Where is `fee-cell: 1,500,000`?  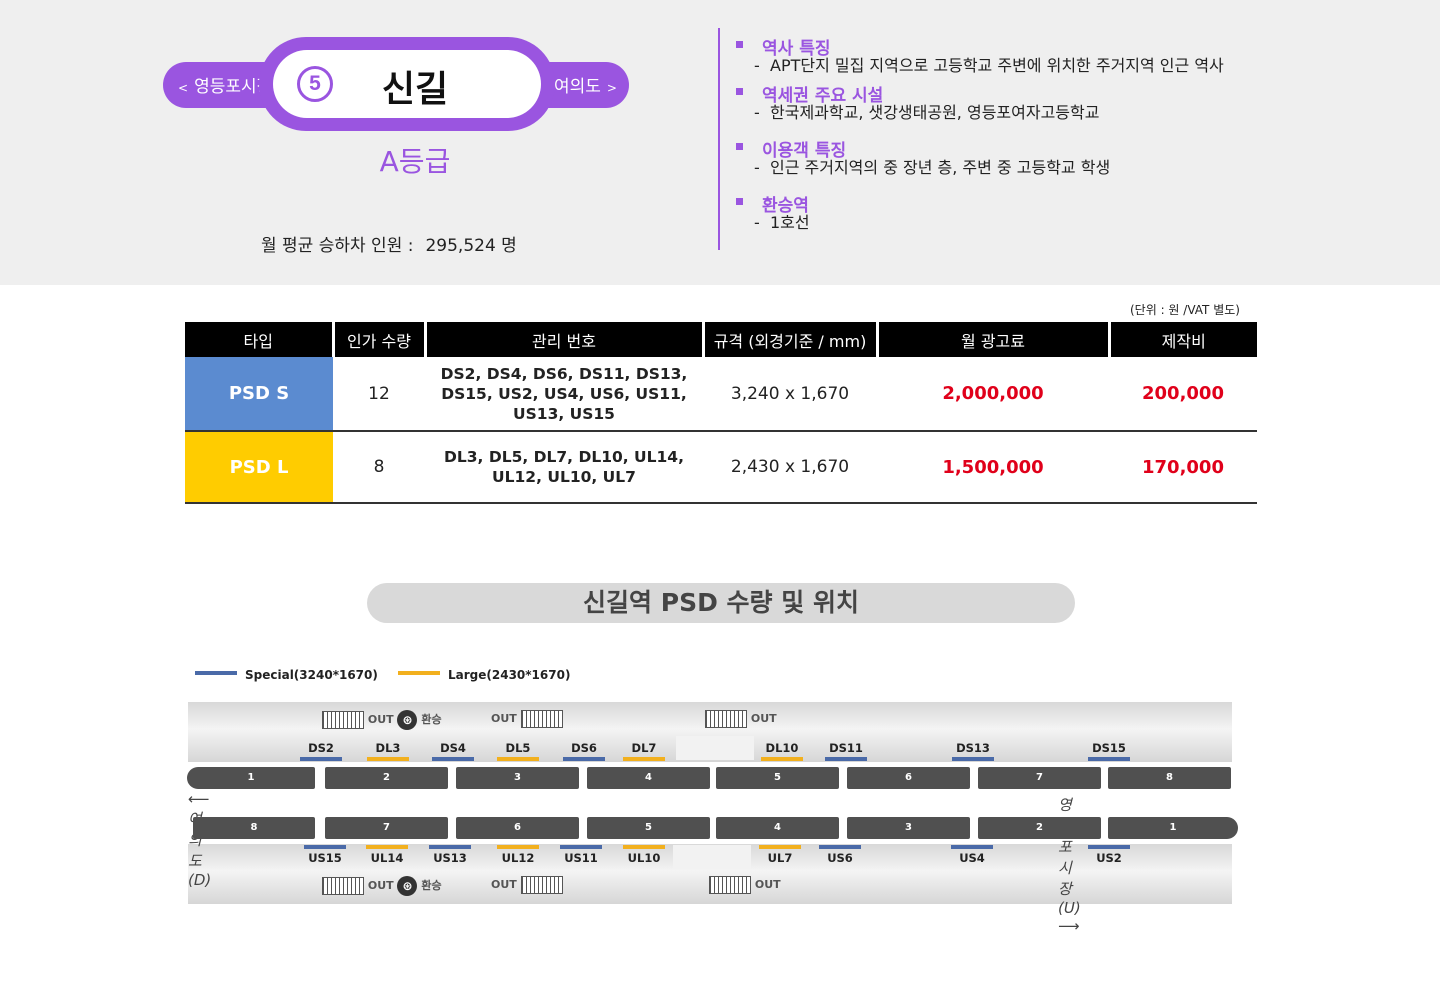
fee-cell: 1,500,000 is located at coordinates (993, 467).